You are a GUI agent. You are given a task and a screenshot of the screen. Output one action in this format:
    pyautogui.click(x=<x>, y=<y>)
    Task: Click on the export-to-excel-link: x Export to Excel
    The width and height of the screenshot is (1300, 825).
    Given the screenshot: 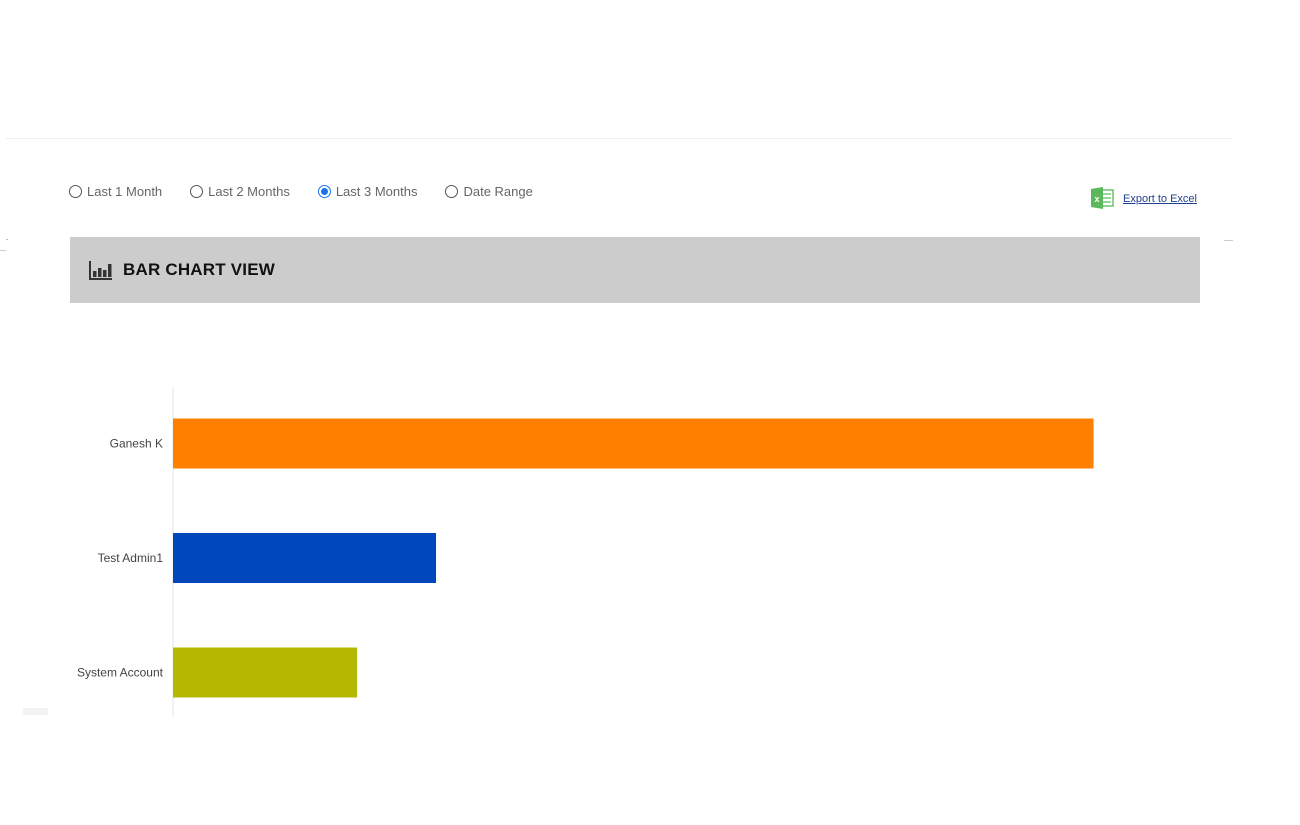 What is the action you would take?
    pyautogui.click(x=1143, y=198)
    